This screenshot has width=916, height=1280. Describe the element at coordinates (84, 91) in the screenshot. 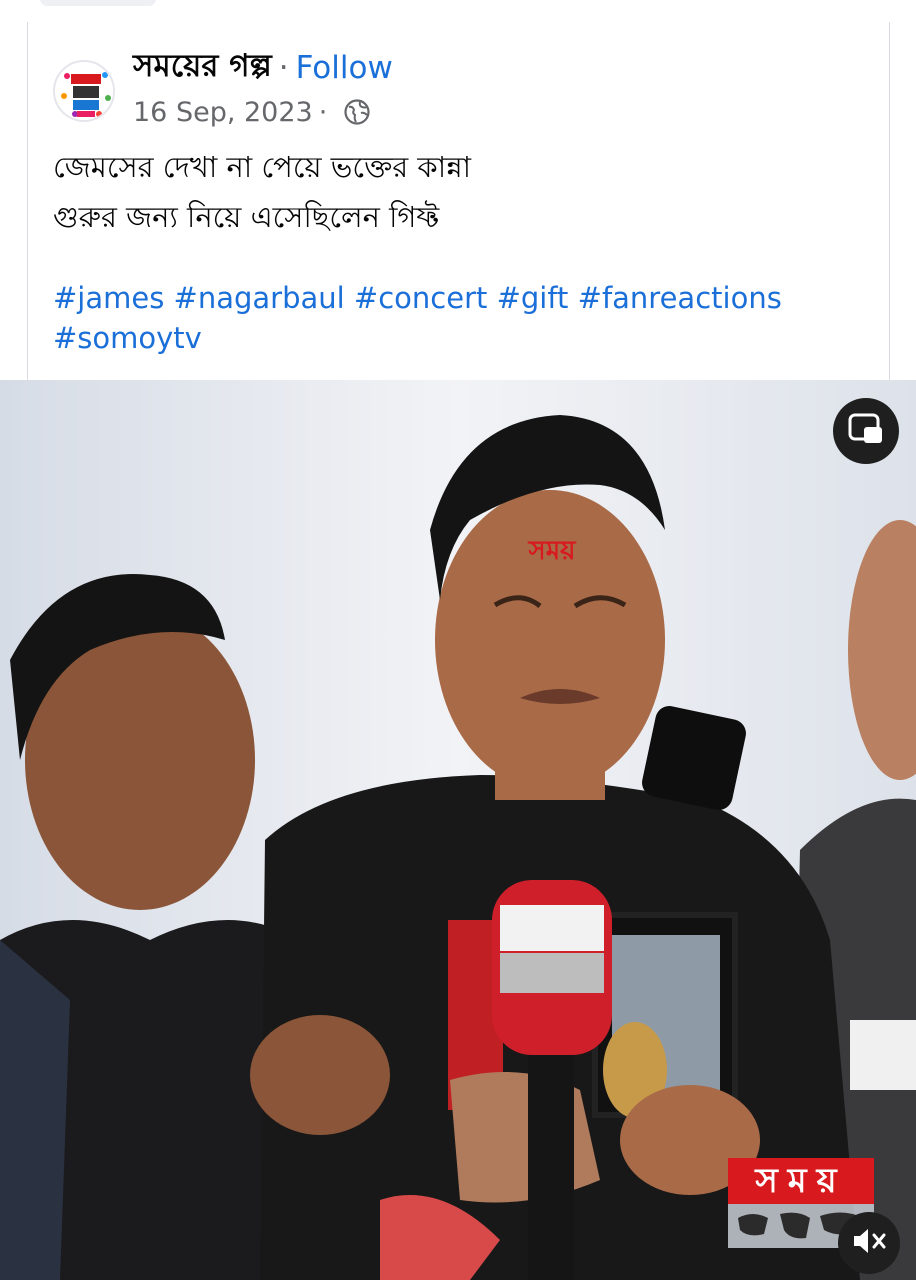

I see `page-avatar` at that location.